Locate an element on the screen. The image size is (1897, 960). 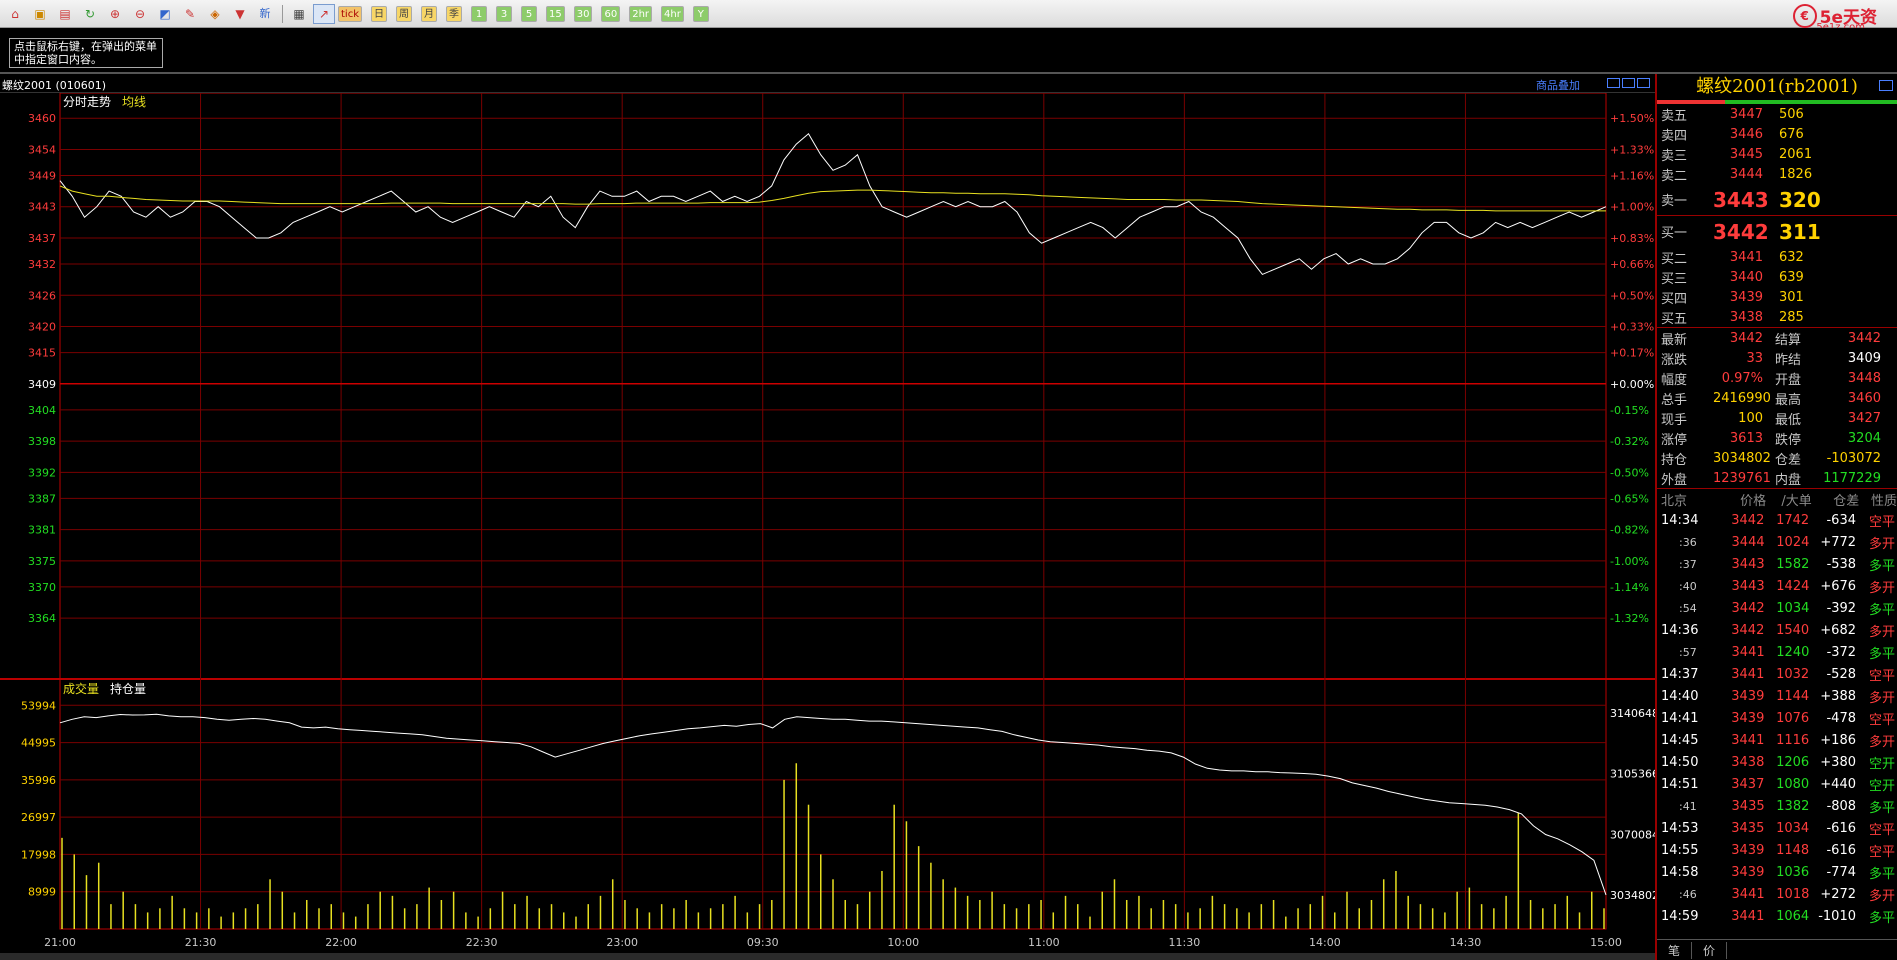
tick-row: 14:36 3442 1540 +682 多开 is located at coordinates (1777, 630).